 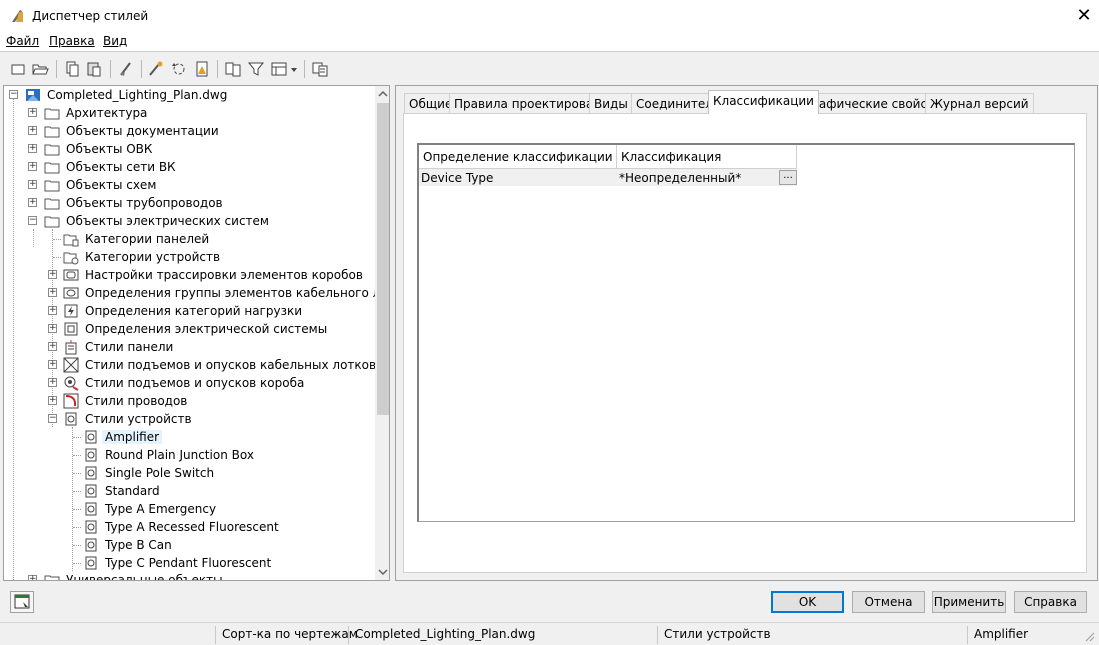 What do you see at coordinates (518, 177) in the screenshot?
I see `cell-definition: Device Type` at bounding box center [518, 177].